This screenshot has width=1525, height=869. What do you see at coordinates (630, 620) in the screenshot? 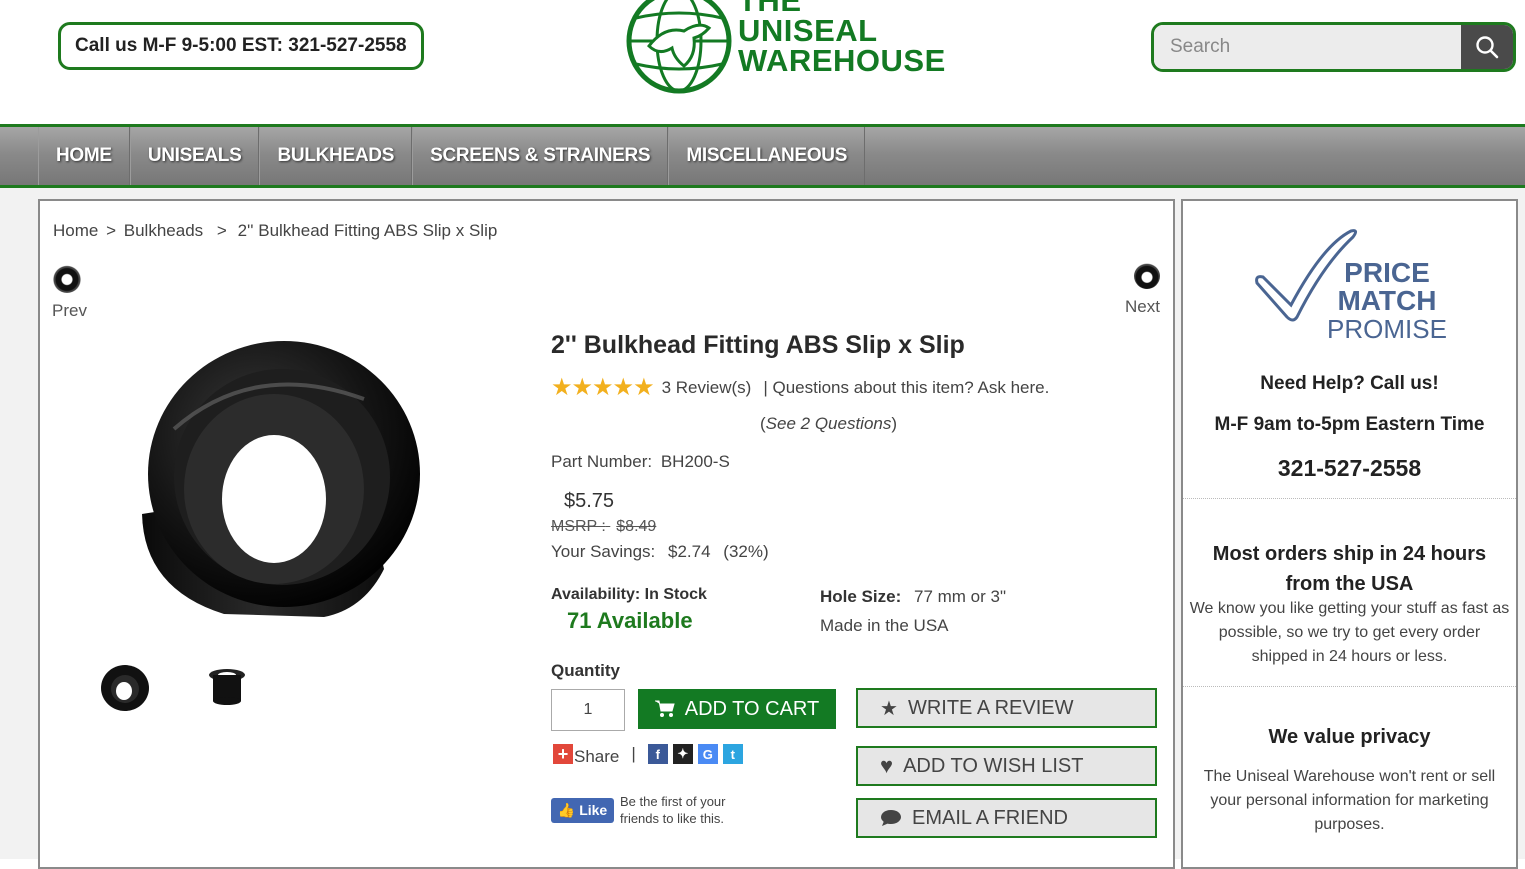
I see `available-count: 71 Available` at bounding box center [630, 620].